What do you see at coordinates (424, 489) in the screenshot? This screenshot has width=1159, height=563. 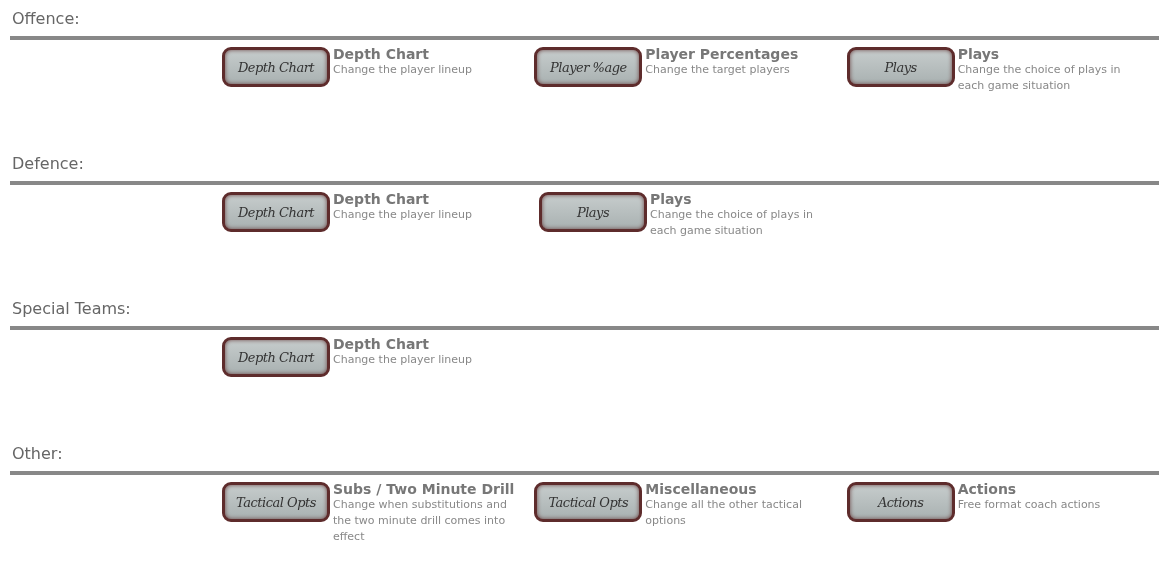 I see `item-title: Subs / Two Minute Drill` at bounding box center [424, 489].